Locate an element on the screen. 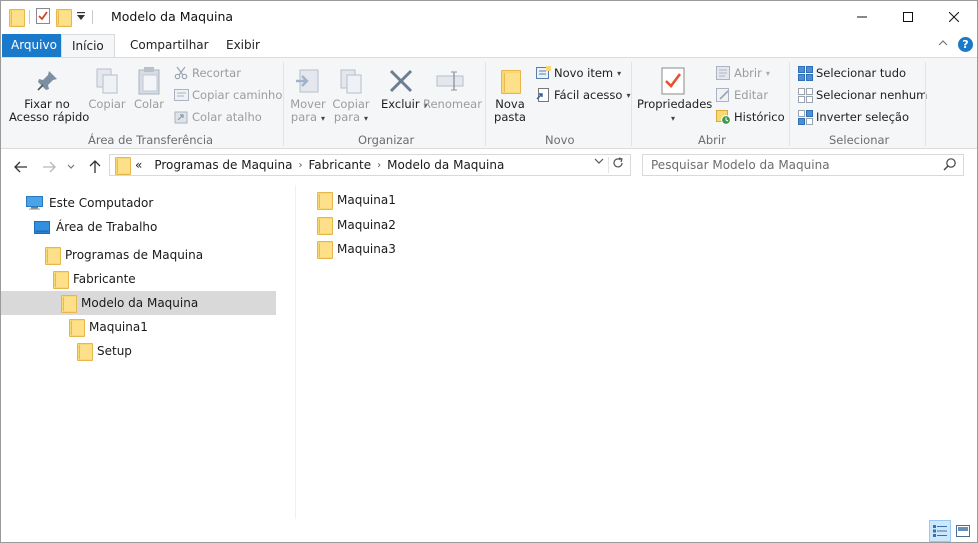 The width and height of the screenshot is (978, 543). tree-item-area-de-trabalho: Área de Trabalho is located at coordinates (138, 227).